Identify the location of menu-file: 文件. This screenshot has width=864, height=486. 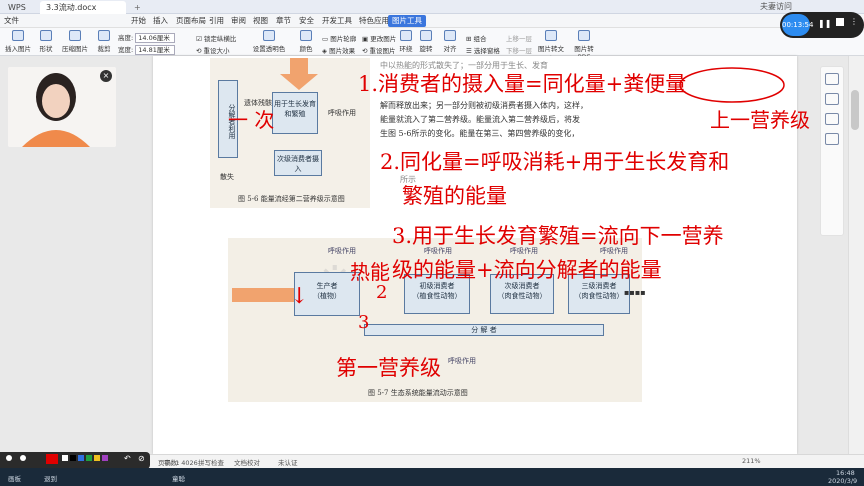
(11, 21).